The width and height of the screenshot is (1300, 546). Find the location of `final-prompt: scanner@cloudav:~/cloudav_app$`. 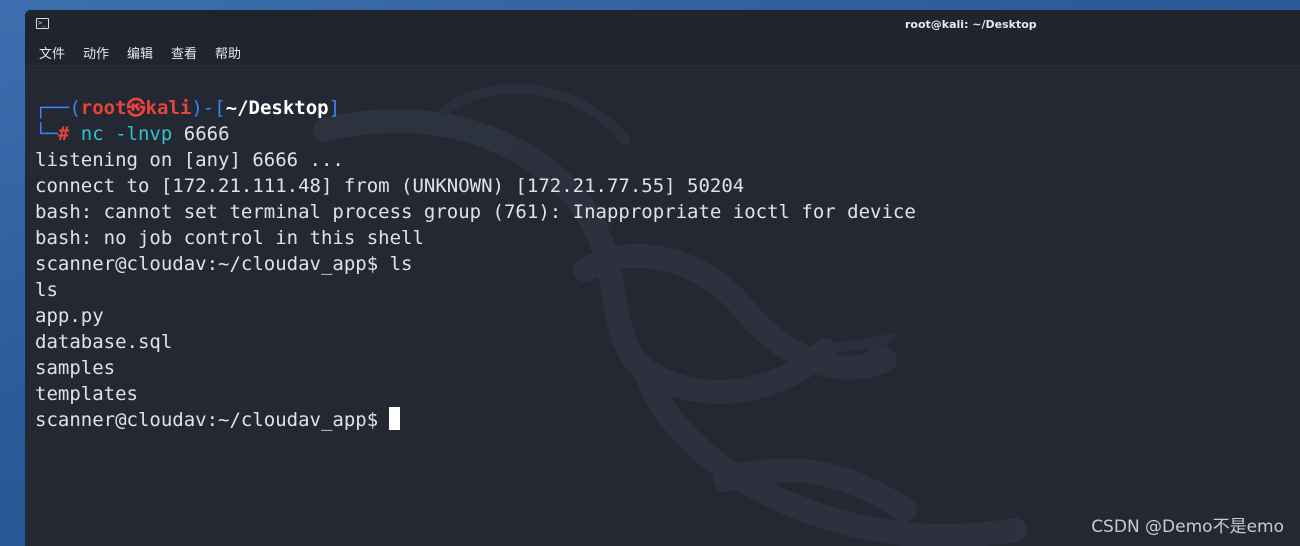

final-prompt: scanner@cloudav:~/cloudav_app$ is located at coordinates (207, 420).